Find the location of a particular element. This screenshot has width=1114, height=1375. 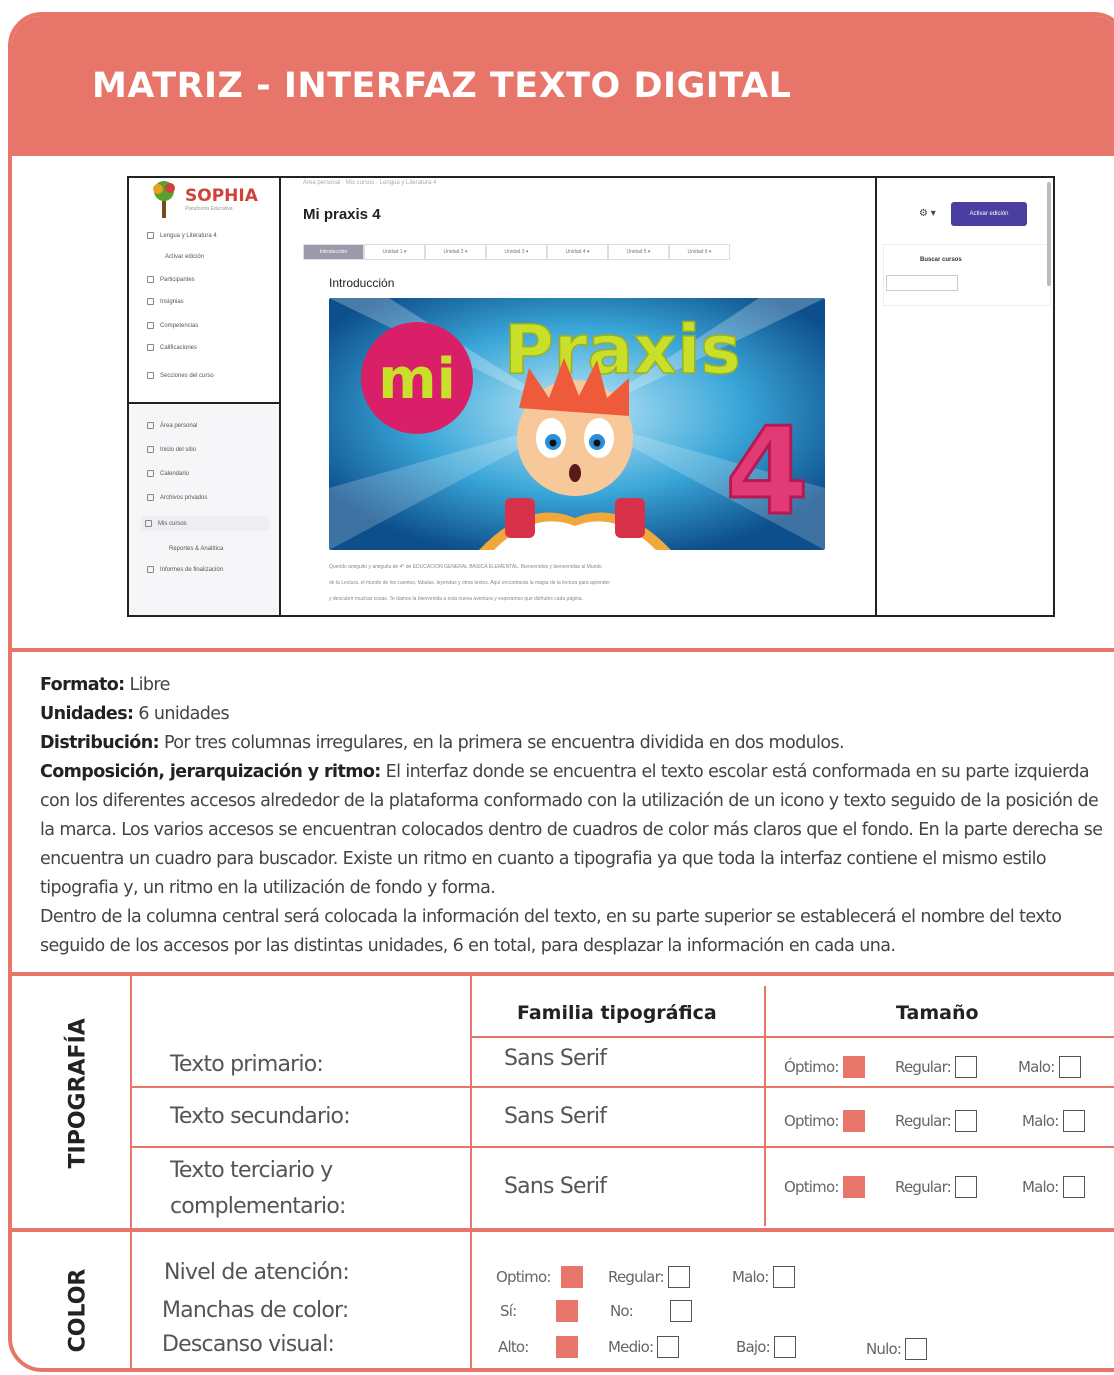

report-icon is located at coordinates (150, 569).